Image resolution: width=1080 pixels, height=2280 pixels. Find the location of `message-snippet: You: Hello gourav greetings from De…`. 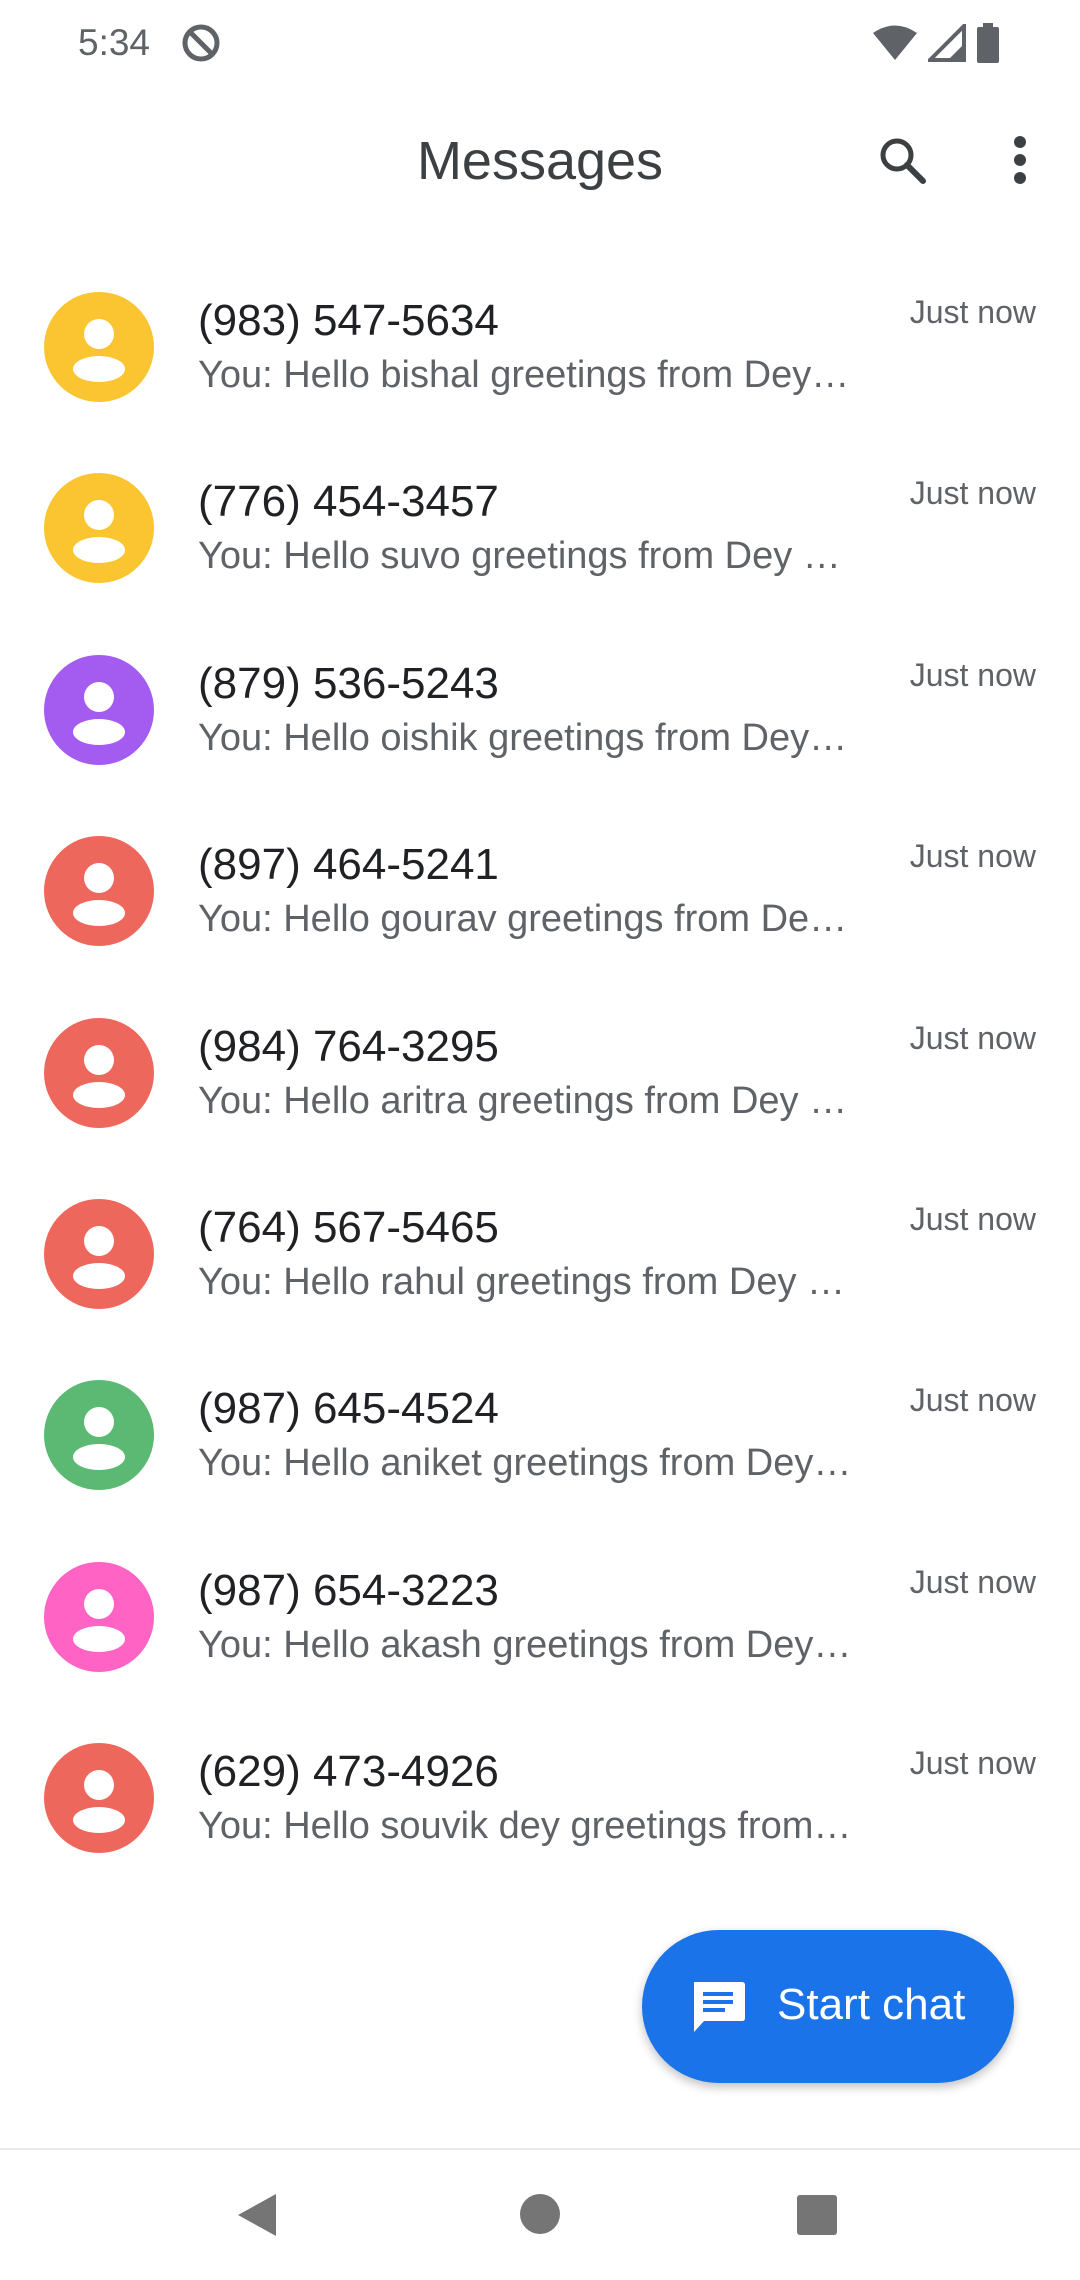

message-snippet: You: Hello gourav greetings from De… is located at coordinates (523, 919).